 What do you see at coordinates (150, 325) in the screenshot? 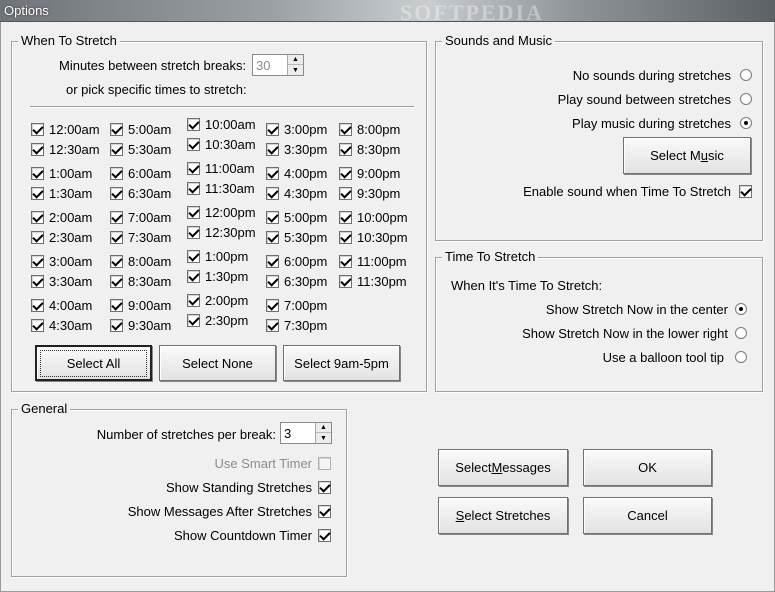
I see `time-label: 9:30am` at bounding box center [150, 325].